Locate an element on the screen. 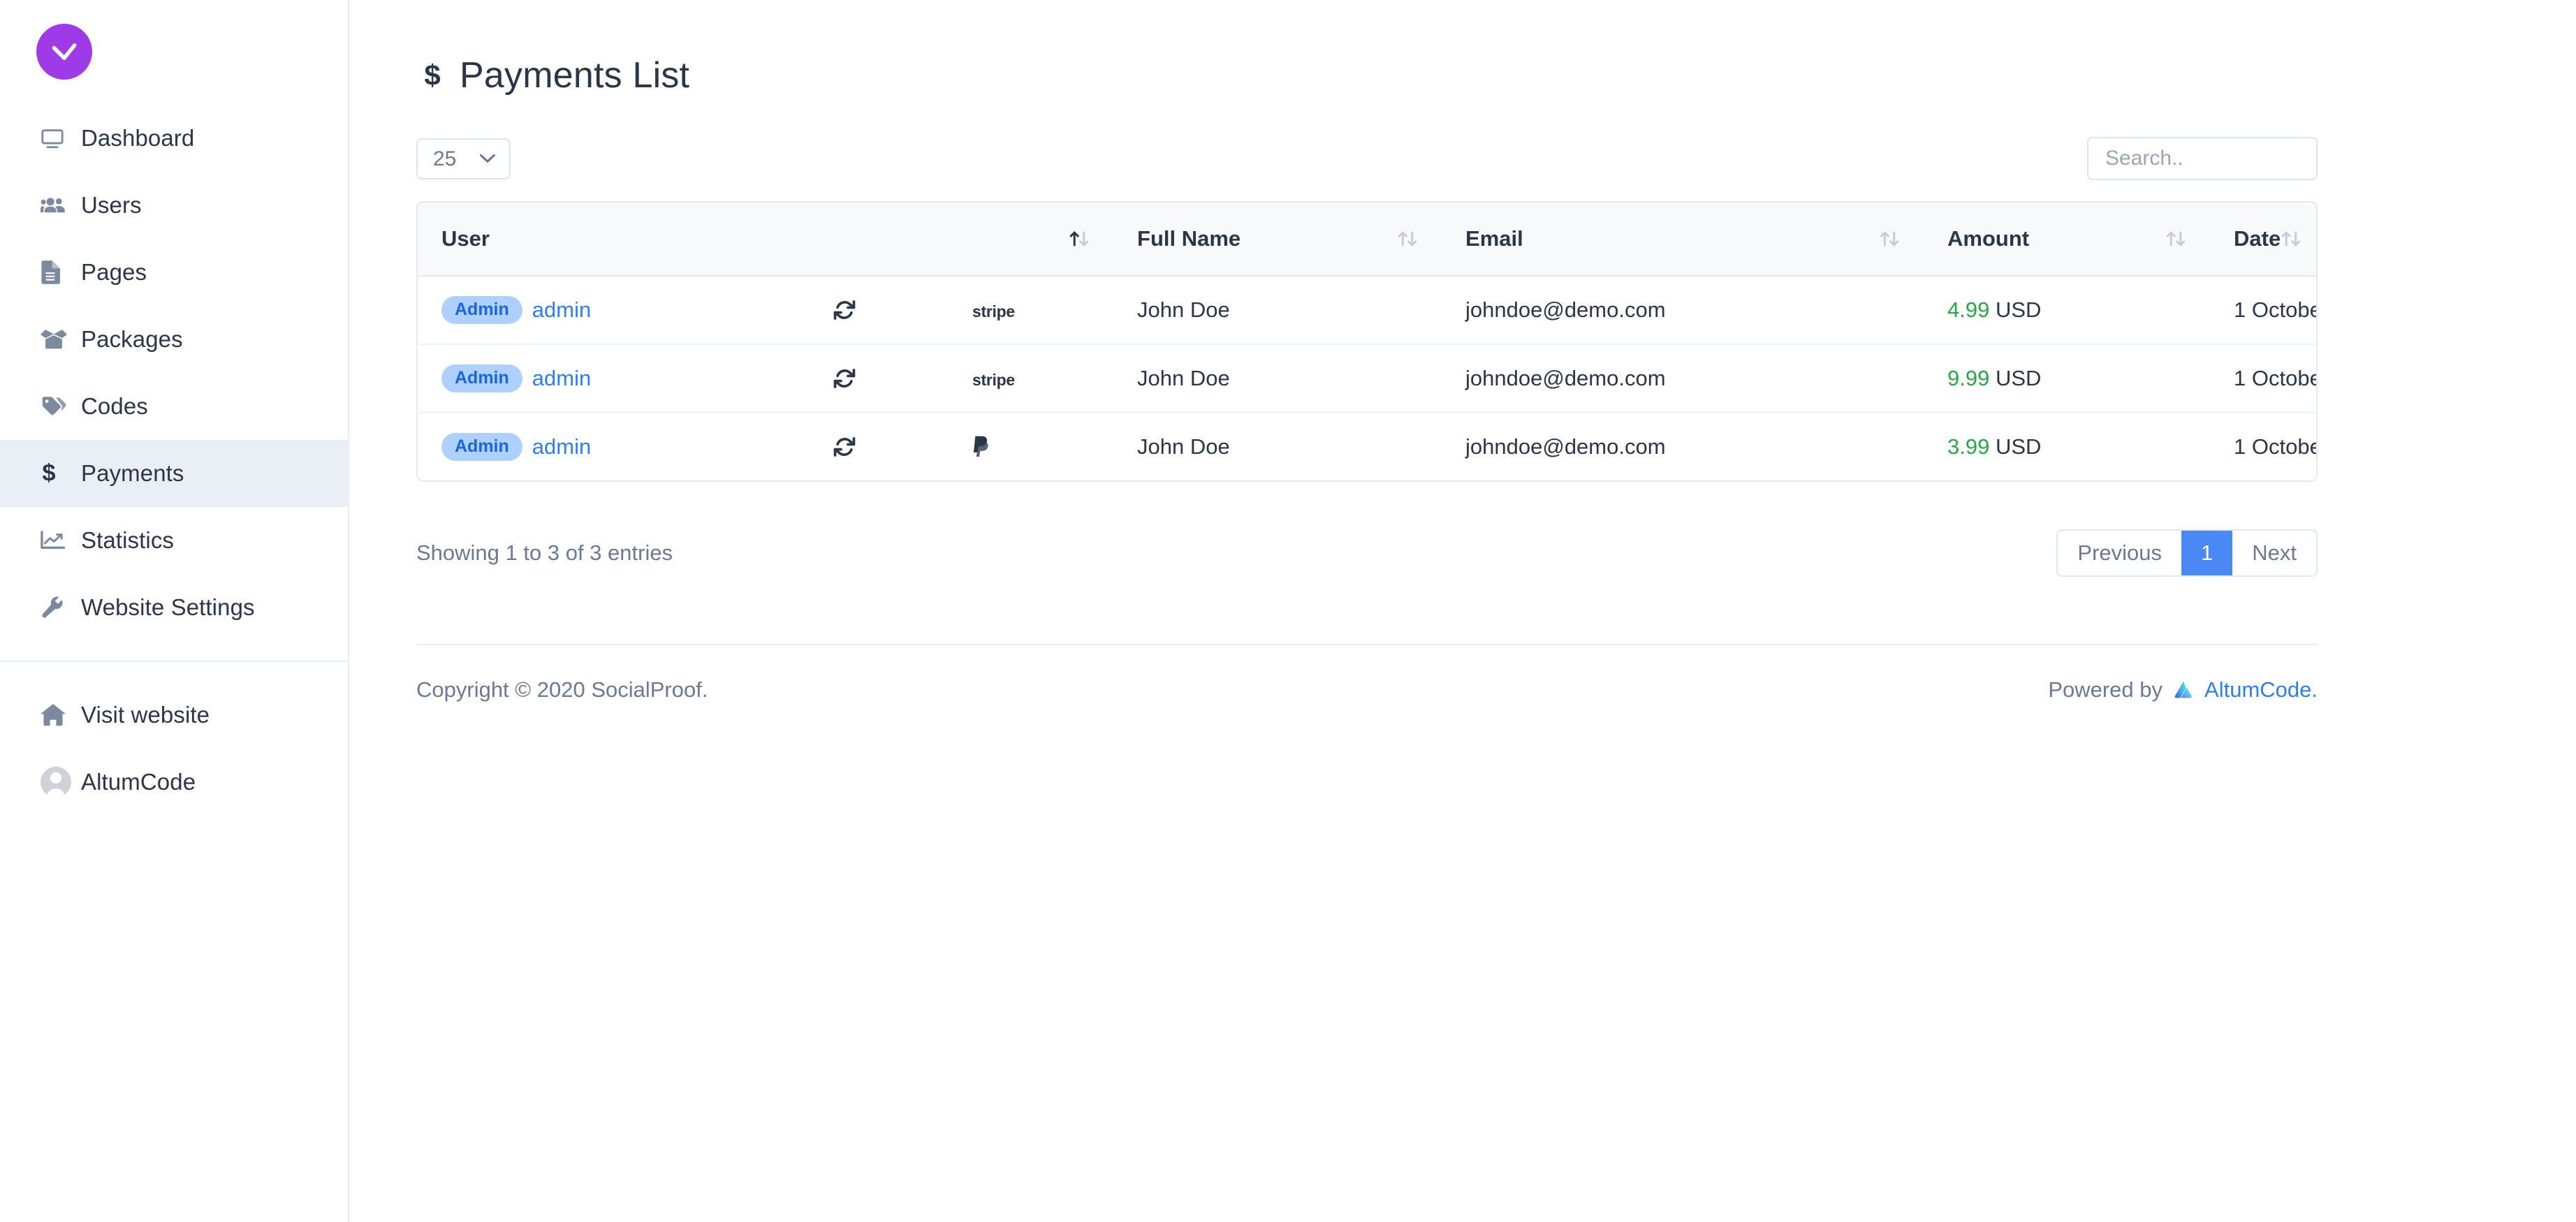 The image size is (2576, 1222). sidebar-item-label: Statistics is located at coordinates (128, 540).